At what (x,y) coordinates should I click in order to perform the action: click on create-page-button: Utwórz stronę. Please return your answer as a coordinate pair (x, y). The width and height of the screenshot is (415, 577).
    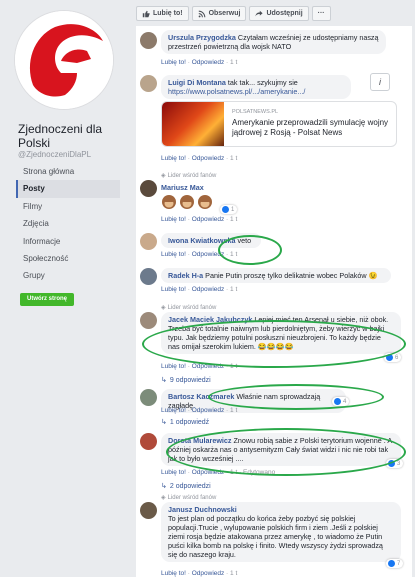
    Looking at the image, I should click on (47, 299).